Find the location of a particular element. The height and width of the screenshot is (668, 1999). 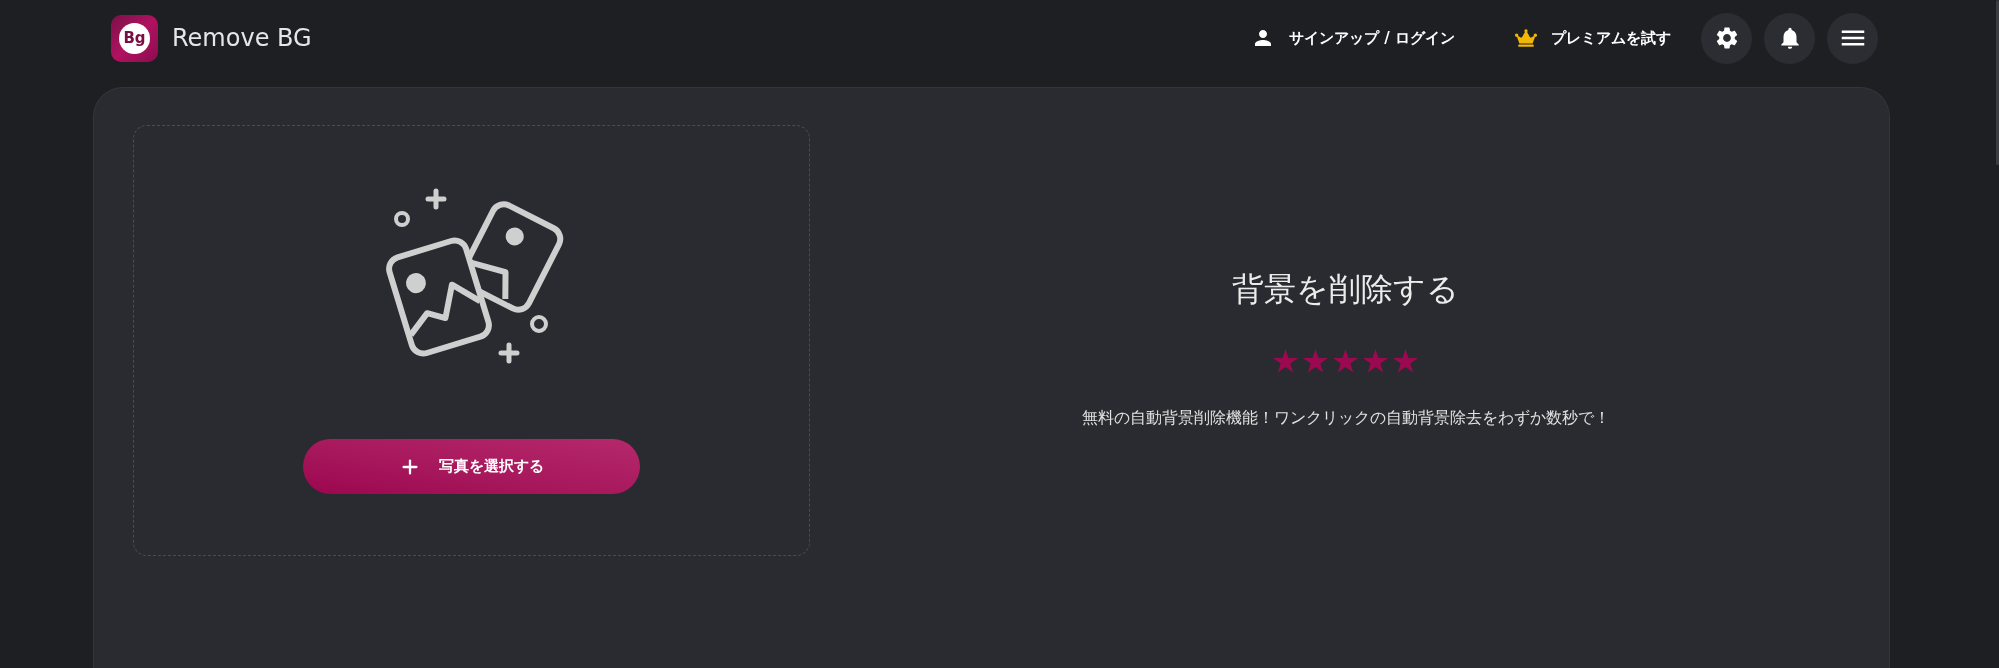

settings-button is located at coordinates (1726, 38).